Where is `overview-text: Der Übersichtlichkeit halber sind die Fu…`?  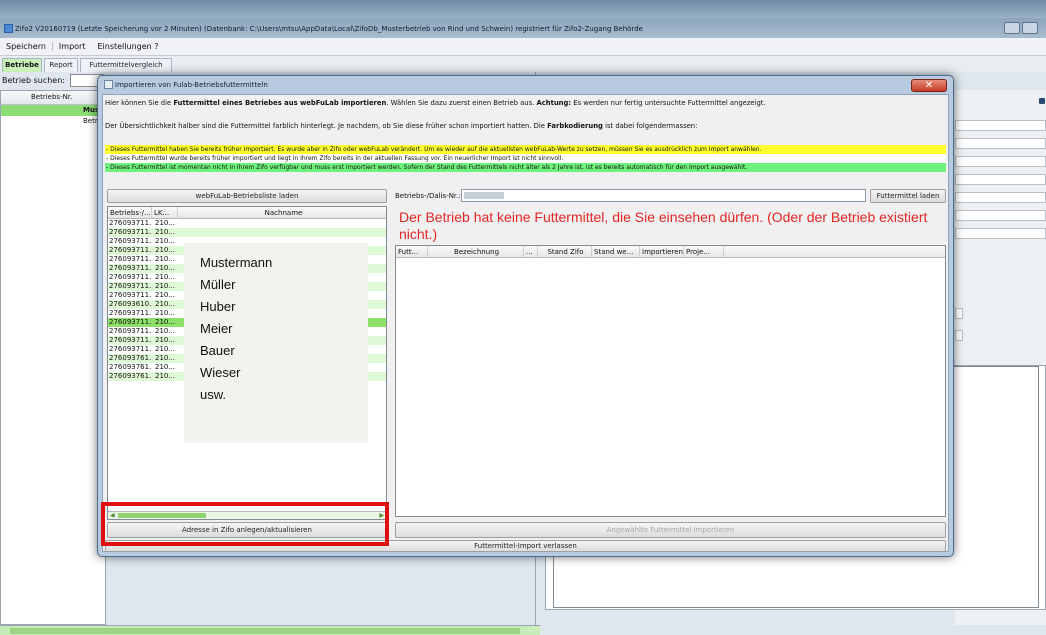 overview-text: Der Übersichtlichkeit halber sind die Fu… is located at coordinates (401, 126).